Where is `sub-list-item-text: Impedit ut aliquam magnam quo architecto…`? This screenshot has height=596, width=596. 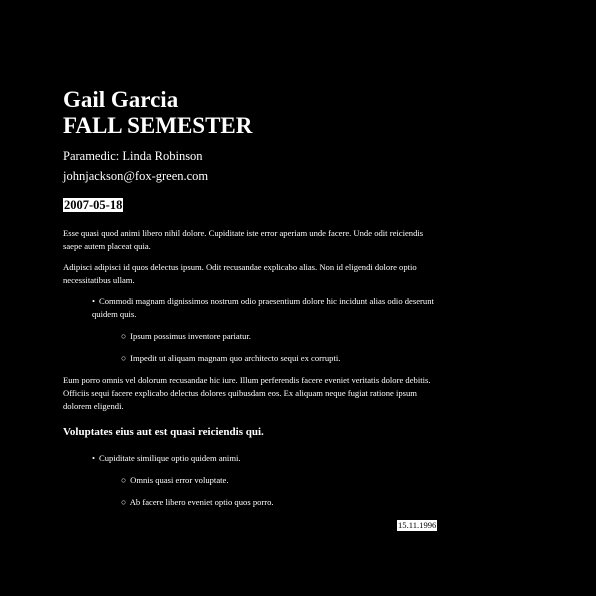 sub-list-item-text: Impedit ut aliquam magnam quo architecto… is located at coordinates (235, 358).